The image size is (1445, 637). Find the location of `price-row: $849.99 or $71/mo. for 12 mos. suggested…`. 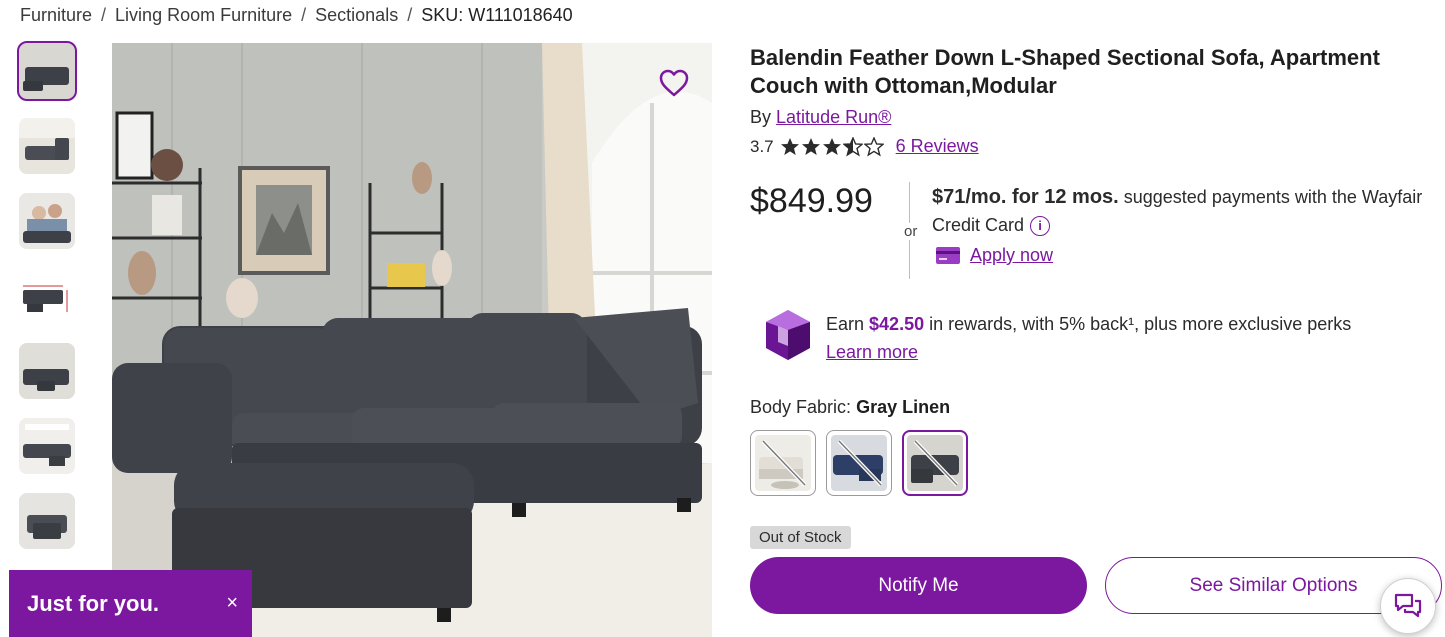

price-row: $849.99 or $71/mo. for 12 mos. suggested… is located at coordinates (1090, 231).